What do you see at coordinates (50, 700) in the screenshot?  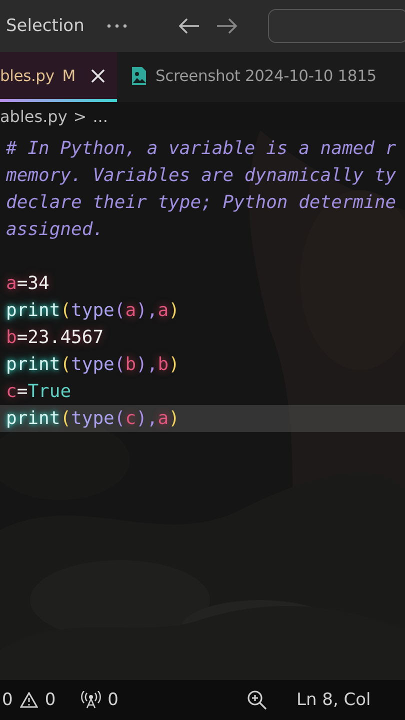 I see `warning-count: 0` at bounding box center [50, 700].